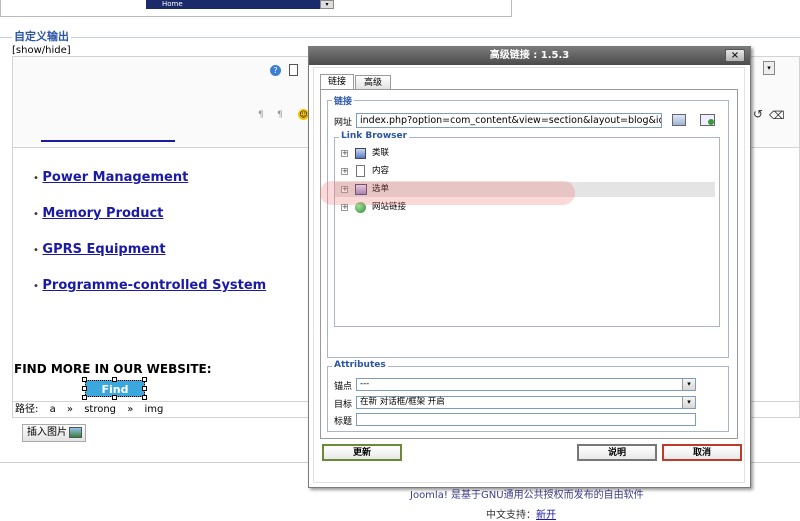  What do you see at coordinates (275, 70) in the screenshot?
I see `help-icon: ?` at bounding box center [275, 70].